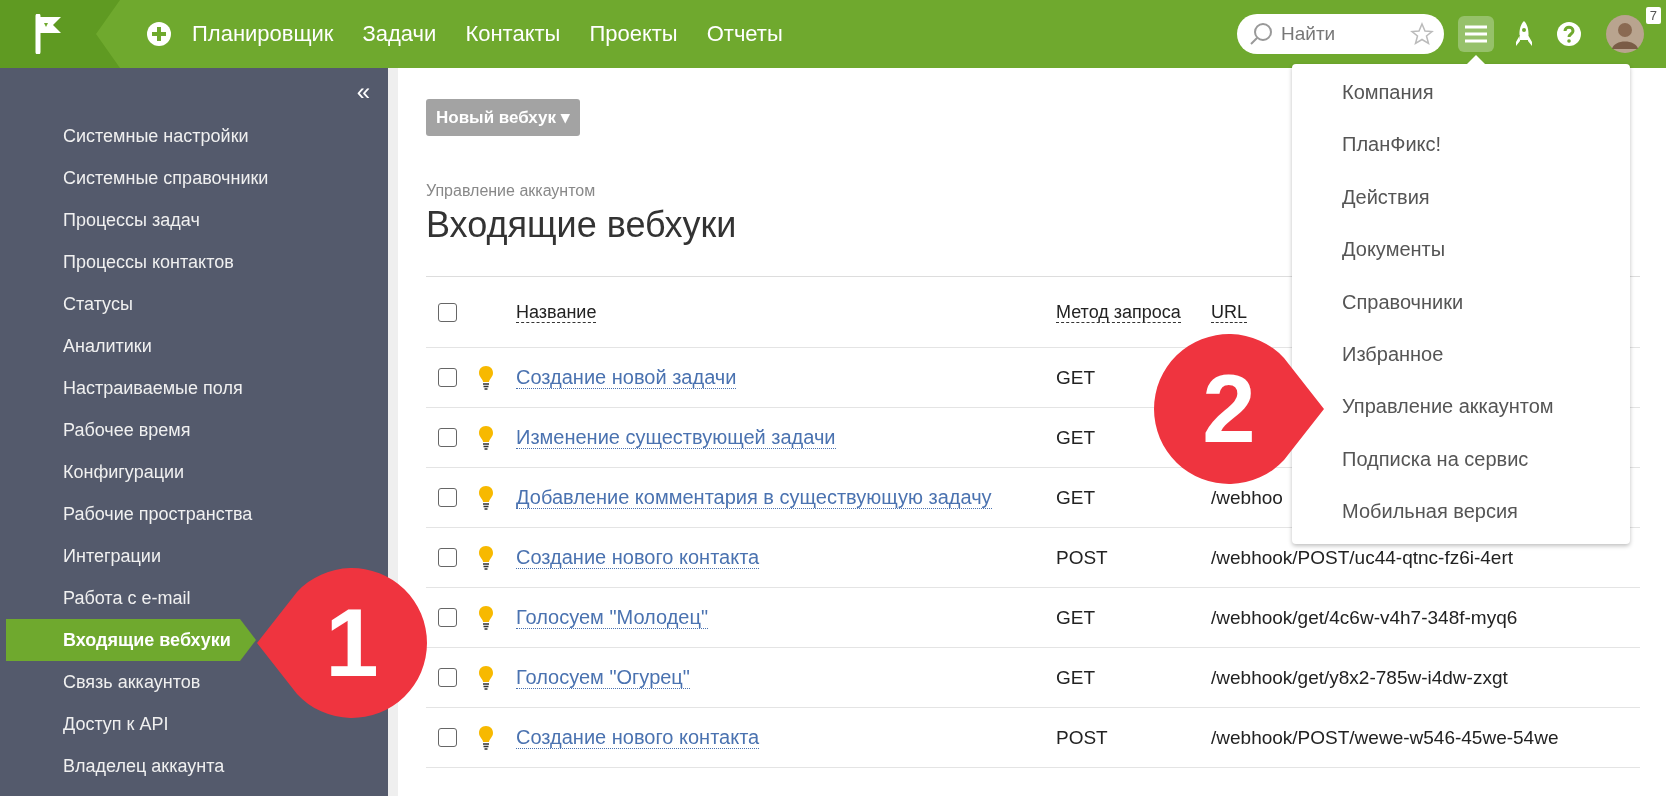  What do you see at coordinates (1625, 34) in the screenshot?
I see `avatar` at bounding box center [1625, 34].